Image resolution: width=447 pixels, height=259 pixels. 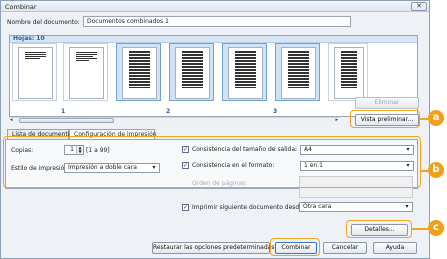 I want to click on print-next-select: Otra cara ▾, so click(x=356, y=207).